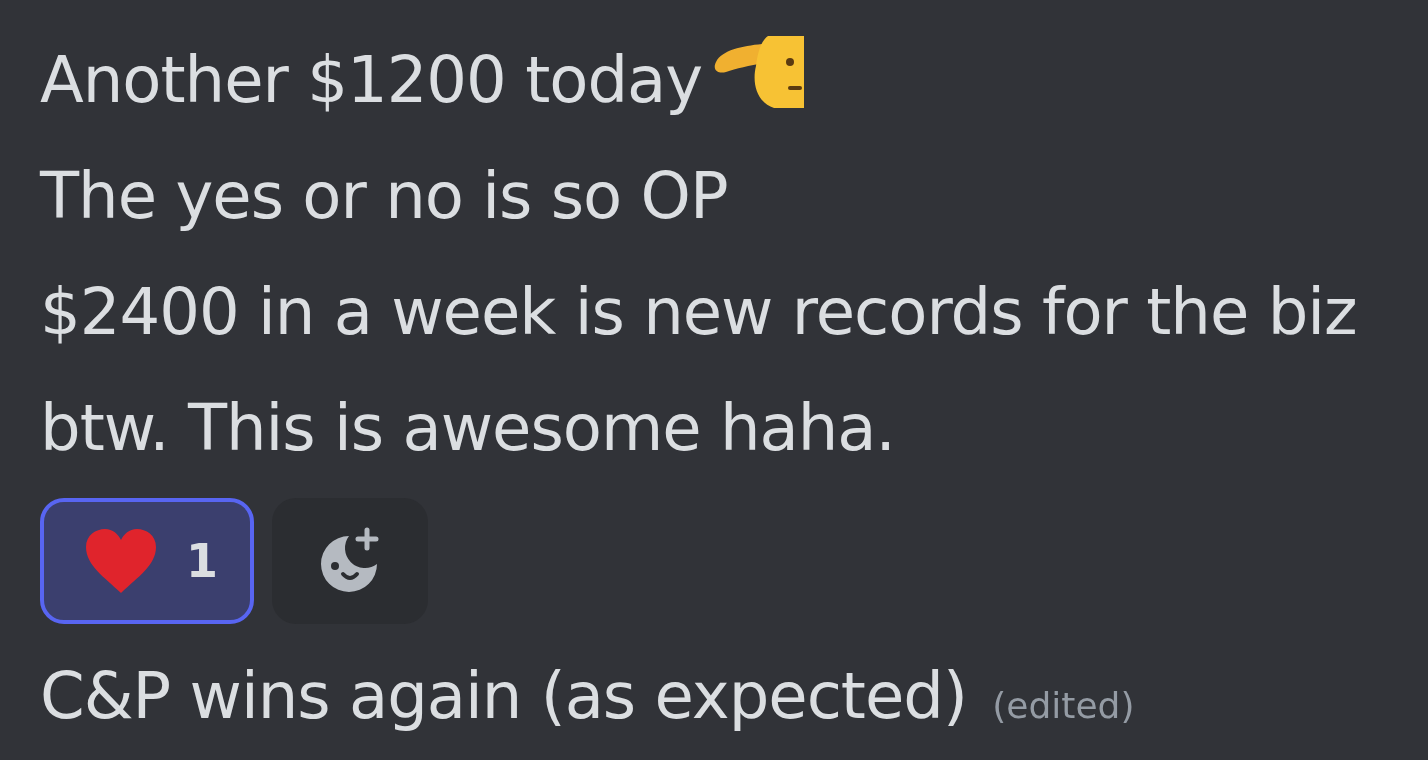  What do you see at coordinates (350, 561) in the screenshot?
I see `add-reaction-button` at bounding box center [350, 561].